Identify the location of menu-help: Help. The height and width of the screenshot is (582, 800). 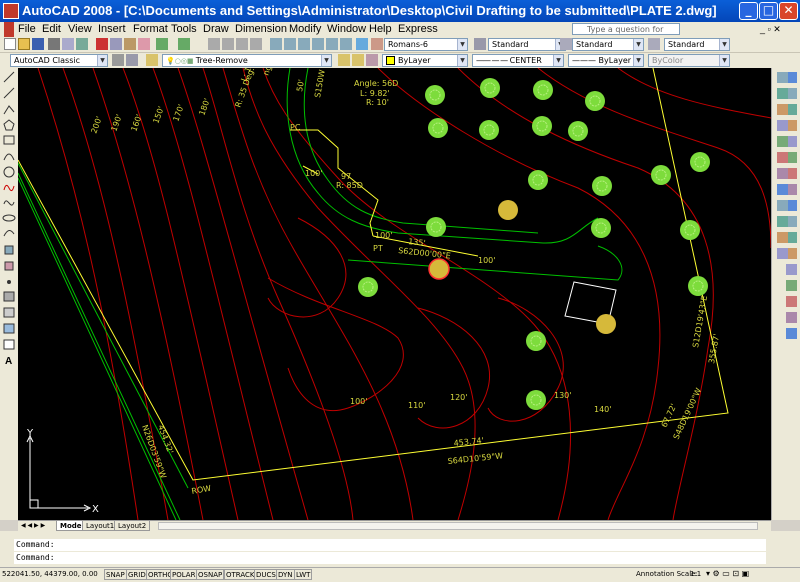
(380, 29).